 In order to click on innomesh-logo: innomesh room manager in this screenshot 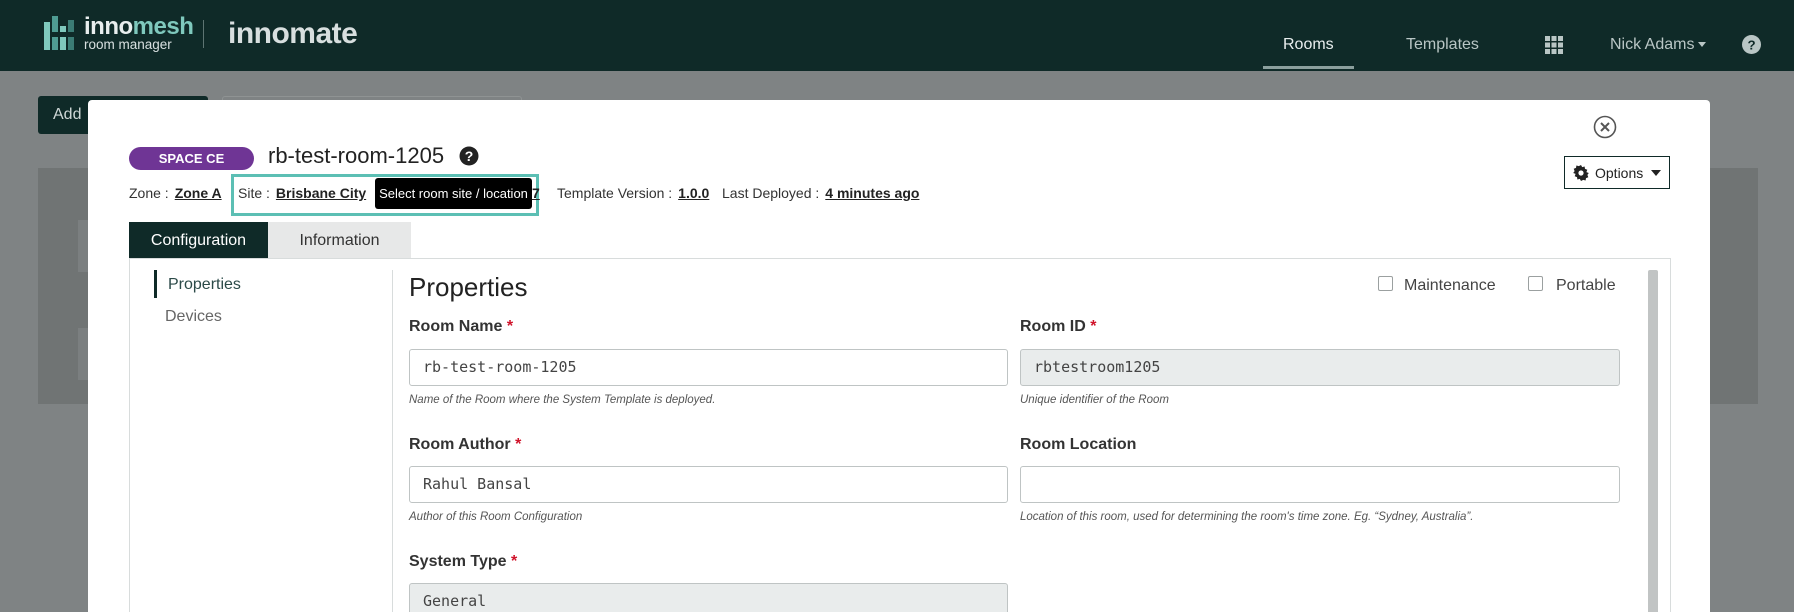, I will do `click(119, 32)`.